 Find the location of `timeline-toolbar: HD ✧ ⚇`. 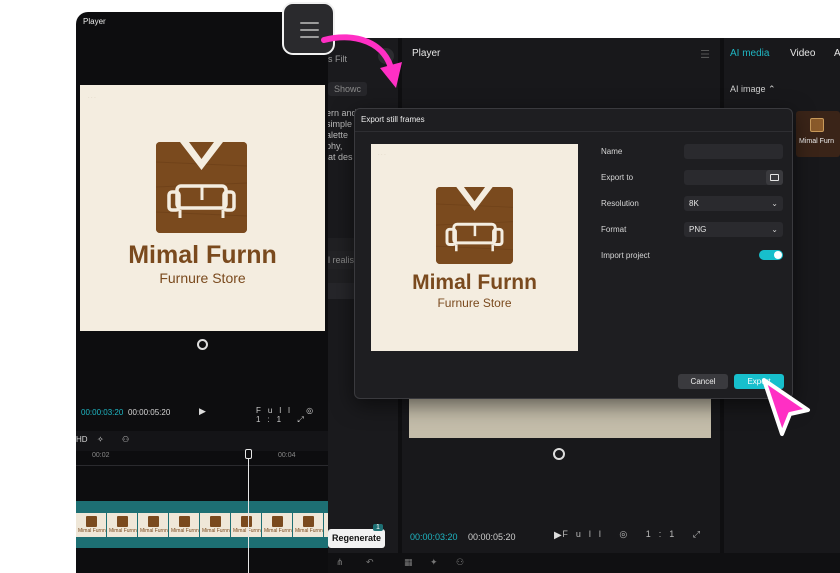

timeline-toolbar: HD ✧ ⚇ is located at coordinates (202, 441).